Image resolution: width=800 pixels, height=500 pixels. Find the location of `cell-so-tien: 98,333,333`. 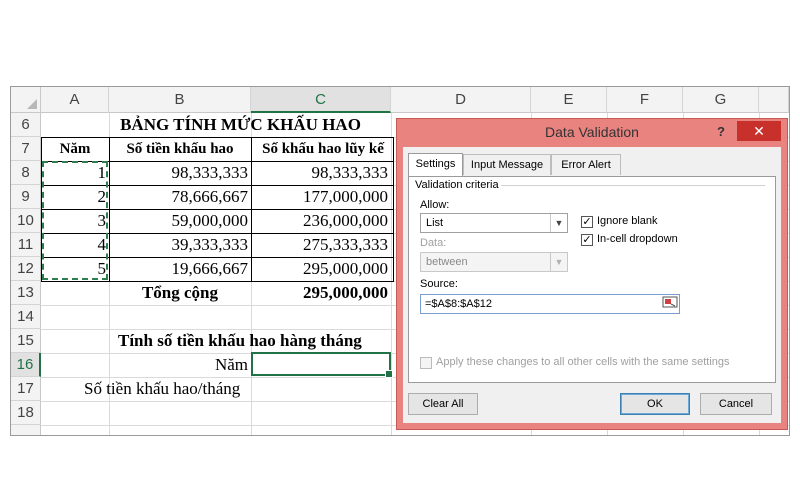

cell-so-tien: 98,333,333 is located at coordinates (180, 173).